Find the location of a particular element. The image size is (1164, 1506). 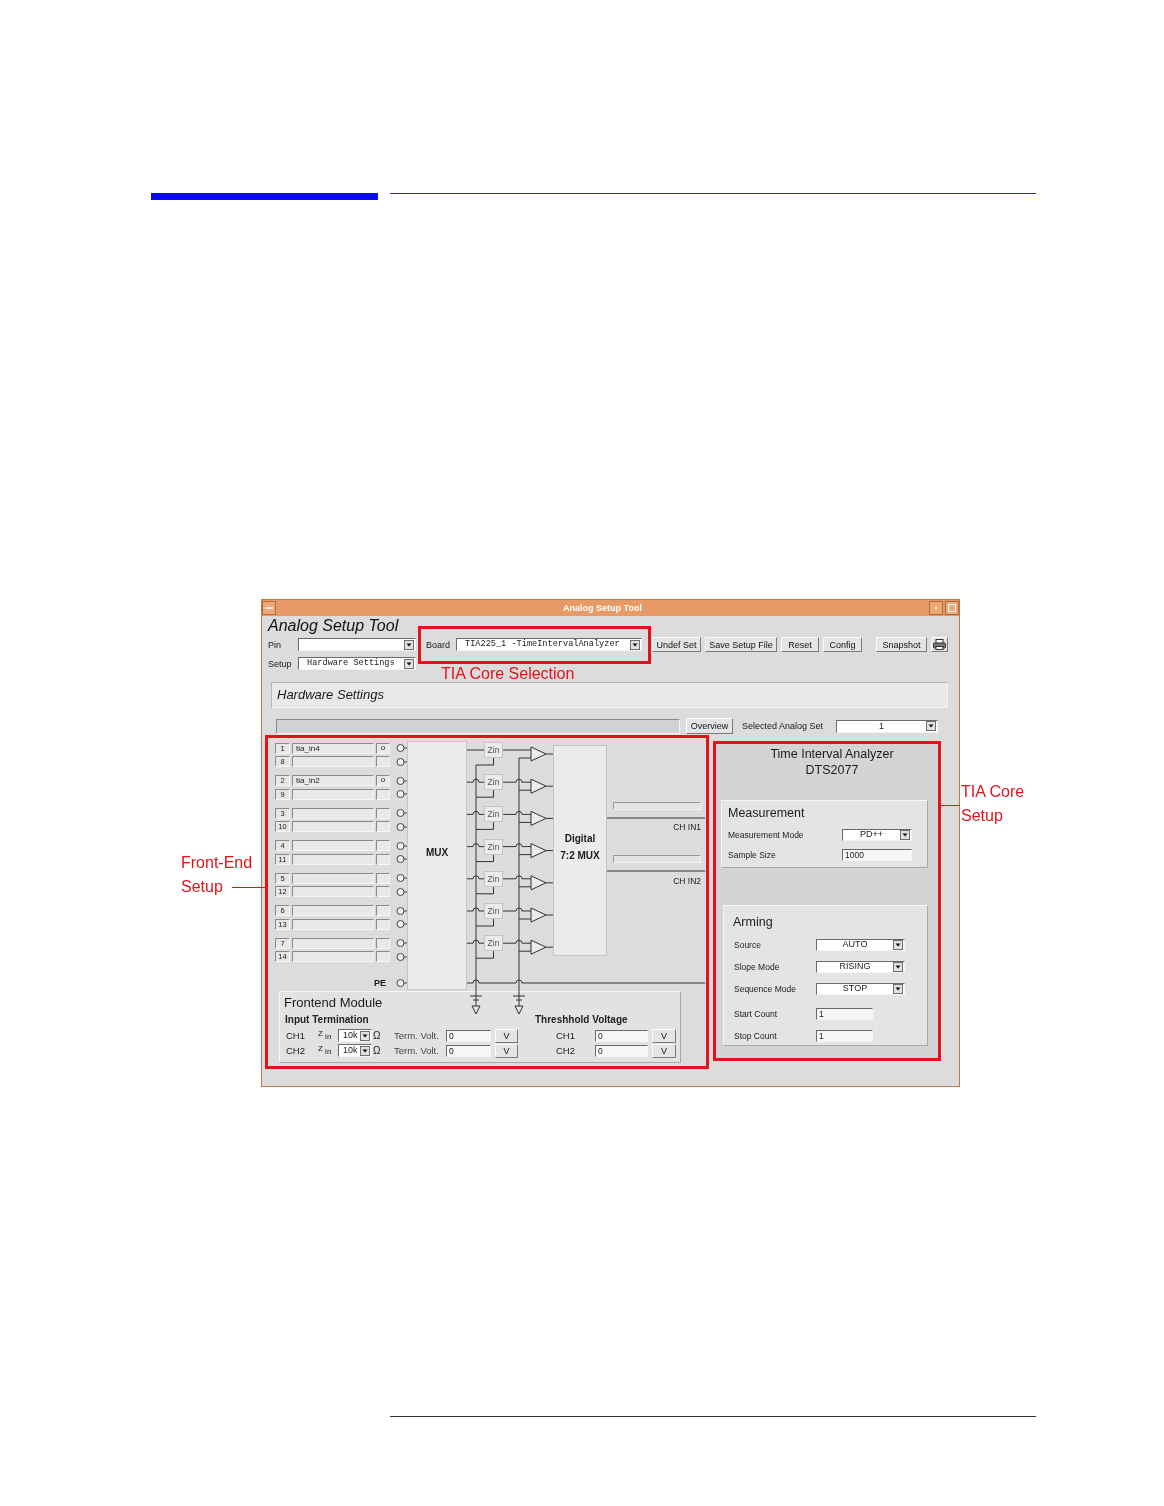

option-dropdown: PD++ is located at coordinates (877, 834).